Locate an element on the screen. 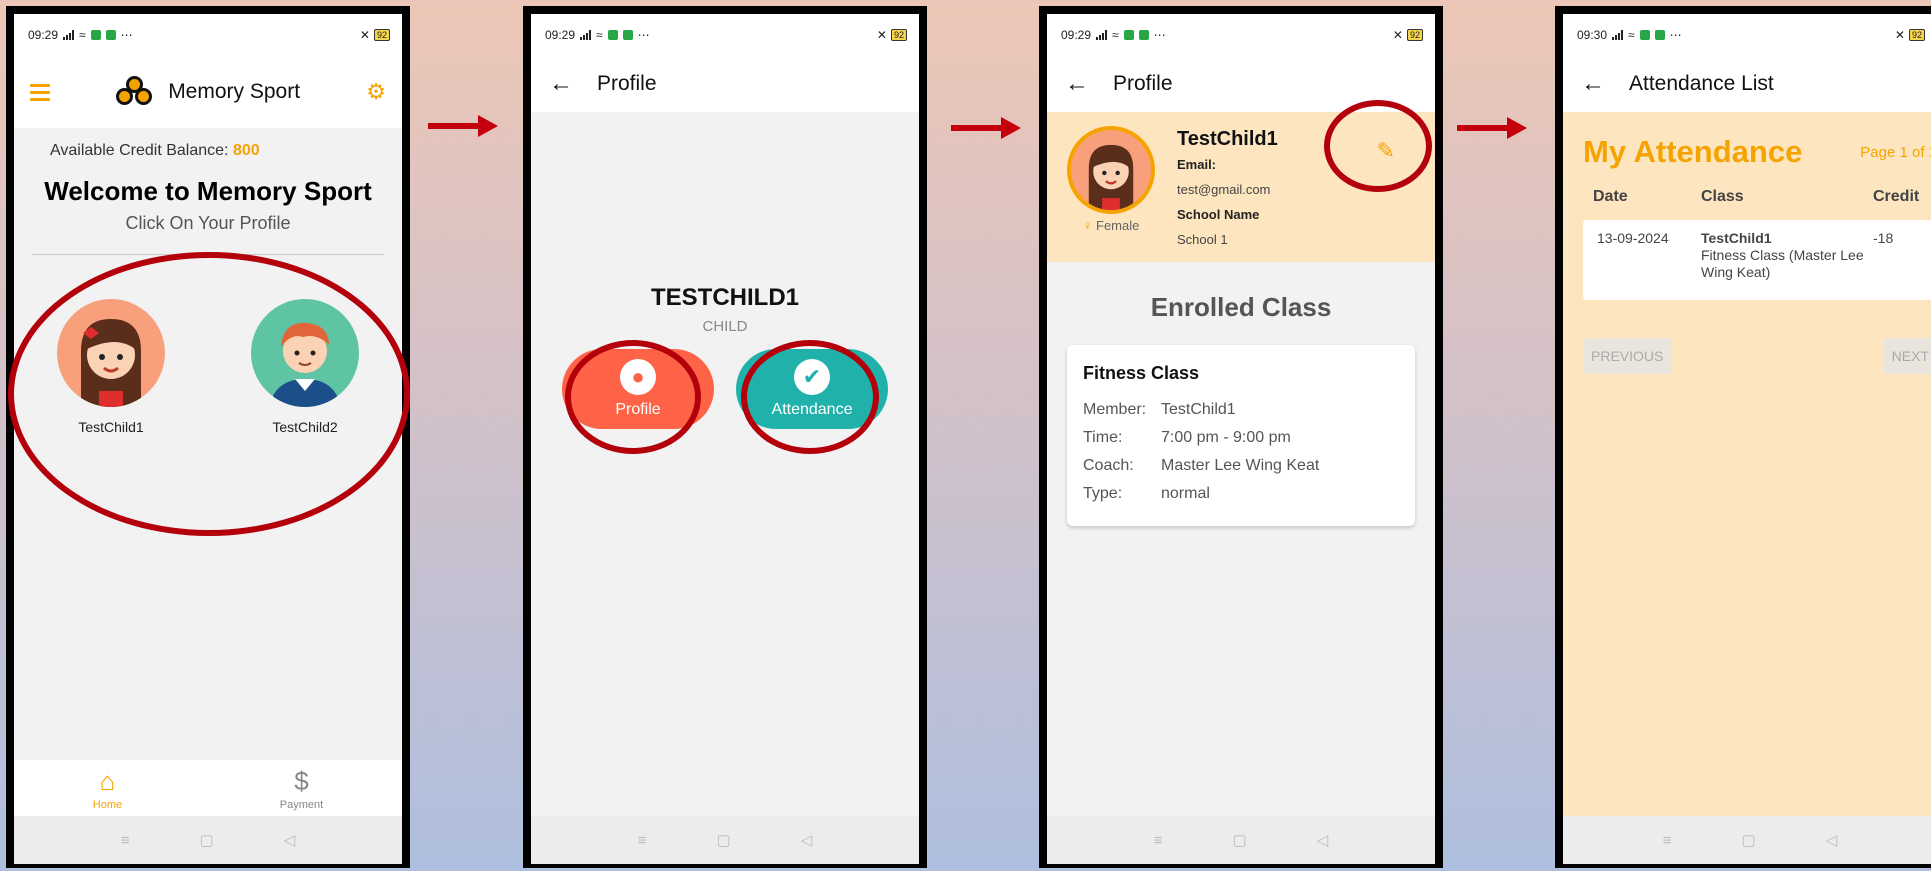 The width and height of the screenshot is (1931, 871). class-type-row: Type: normal is located at coordinates (1241, 494).